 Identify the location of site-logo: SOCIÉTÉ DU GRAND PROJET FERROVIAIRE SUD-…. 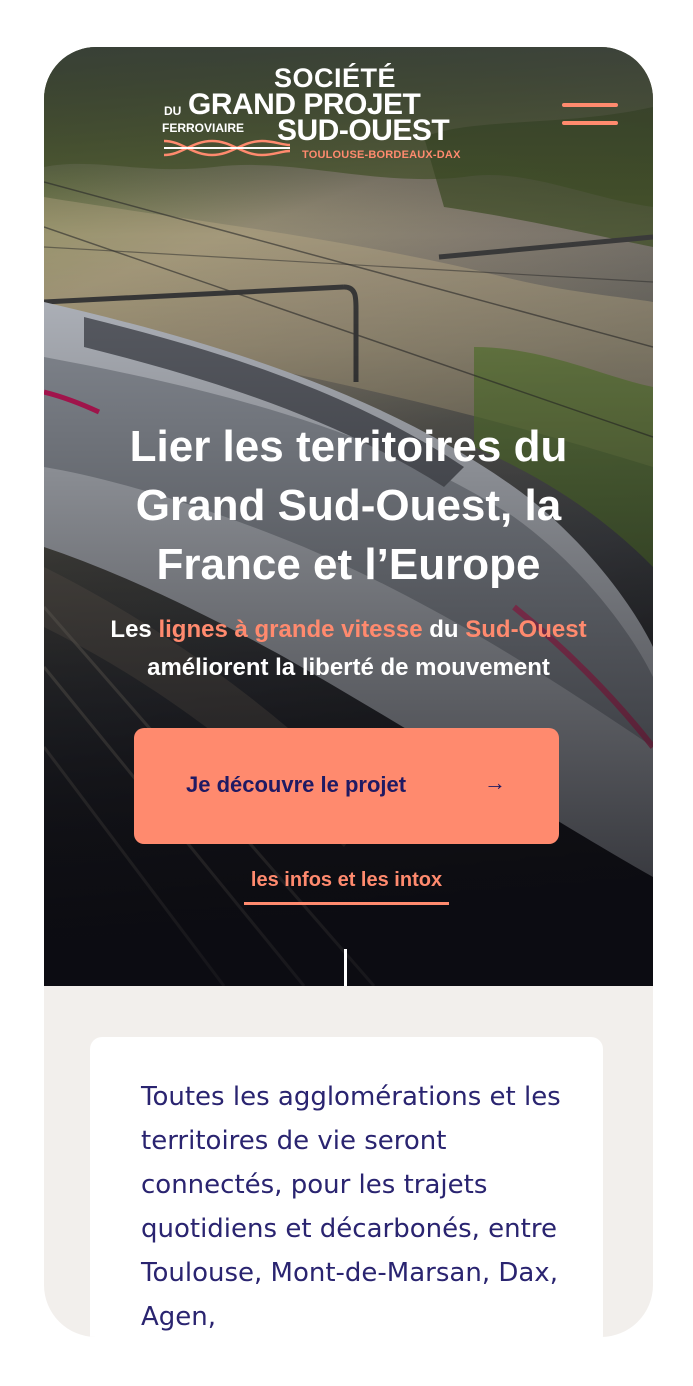
(322, 115).